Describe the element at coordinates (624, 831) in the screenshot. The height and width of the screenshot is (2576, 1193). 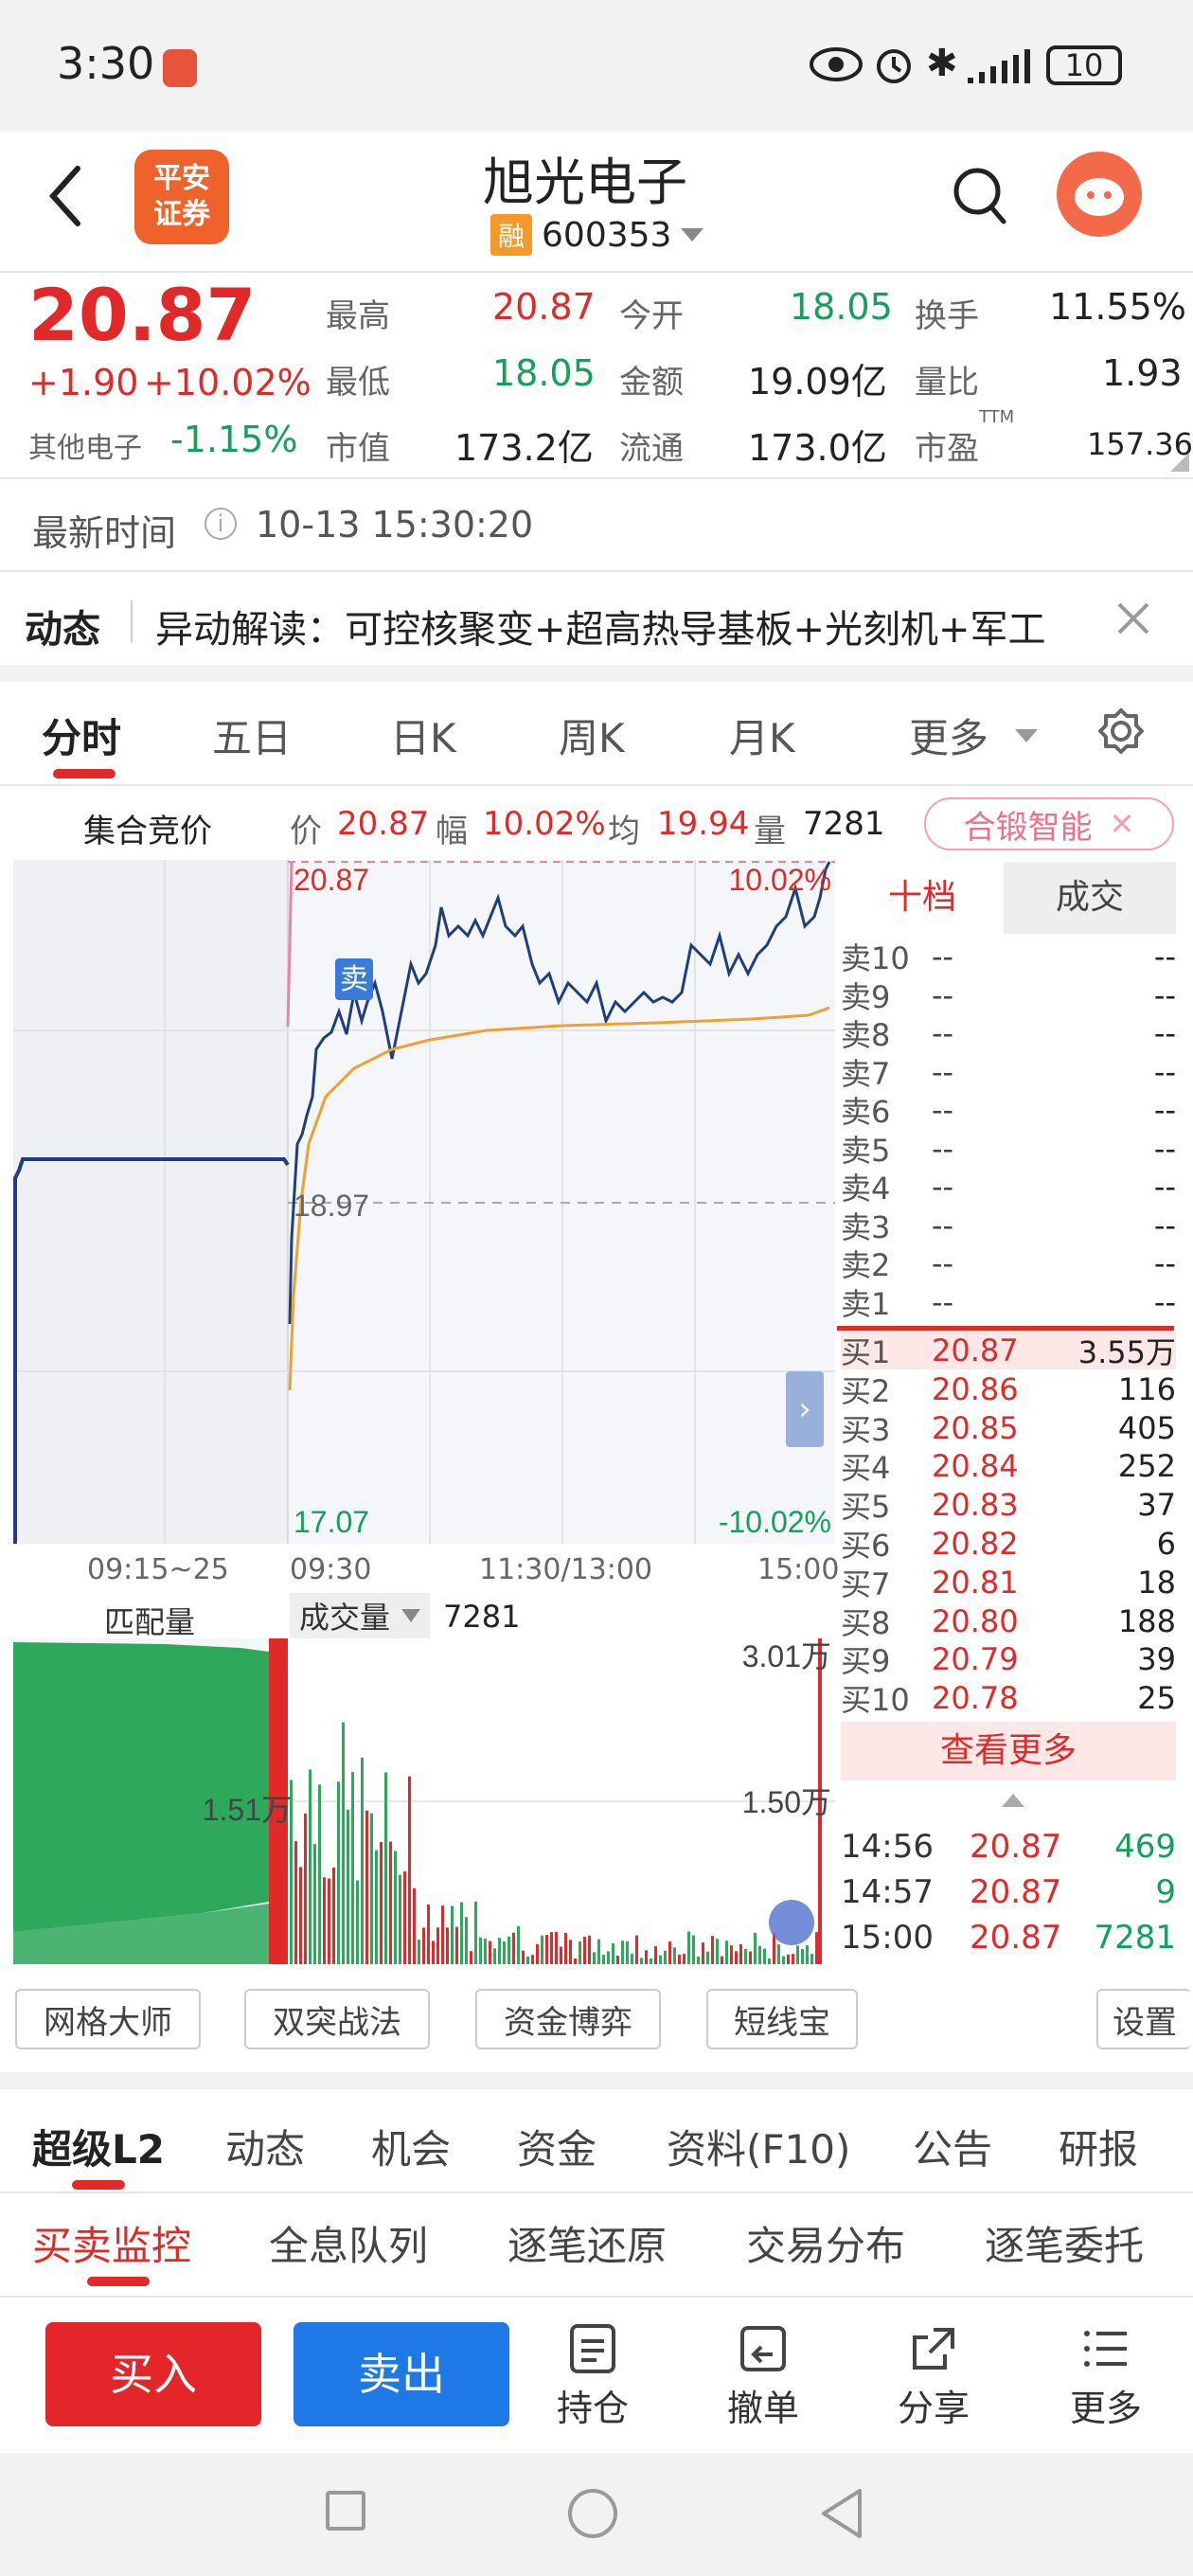
I see `auction-avg-label: 均` at that location.